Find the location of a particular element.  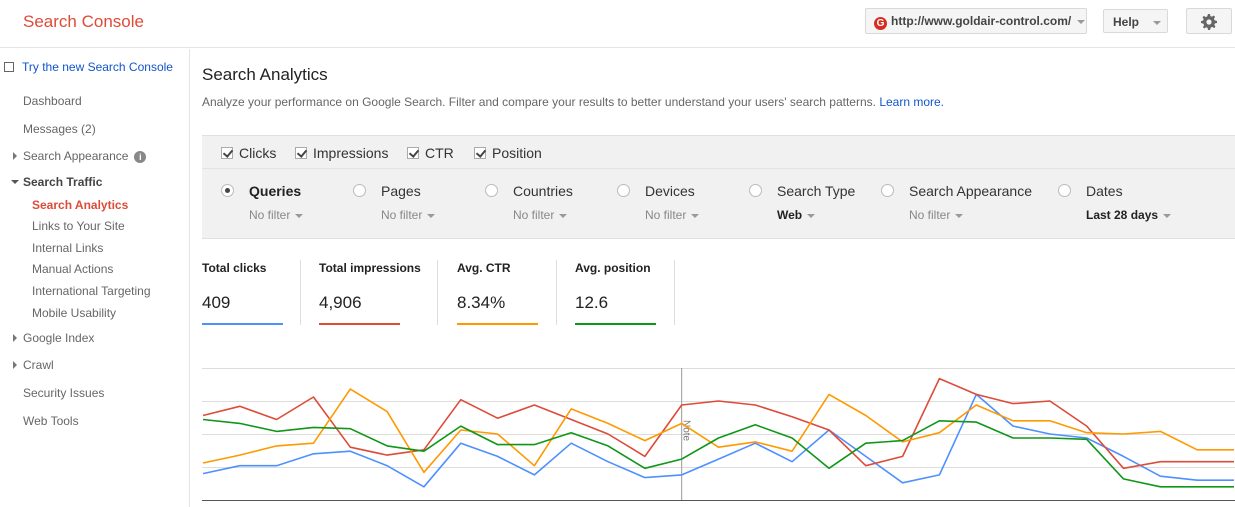

page-title: Search Analytics is located at coordinates (265, 74).